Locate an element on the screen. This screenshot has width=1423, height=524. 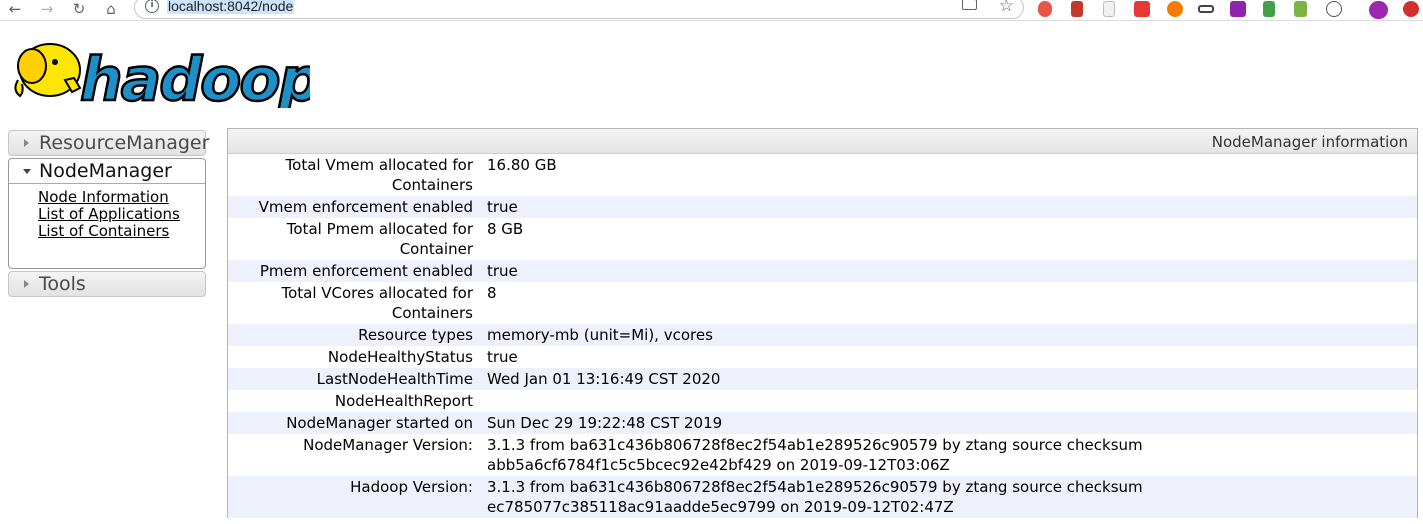
row-value: Wed Jan 01 13:16:49 CST 2020 is located at coordinates (604, 379).